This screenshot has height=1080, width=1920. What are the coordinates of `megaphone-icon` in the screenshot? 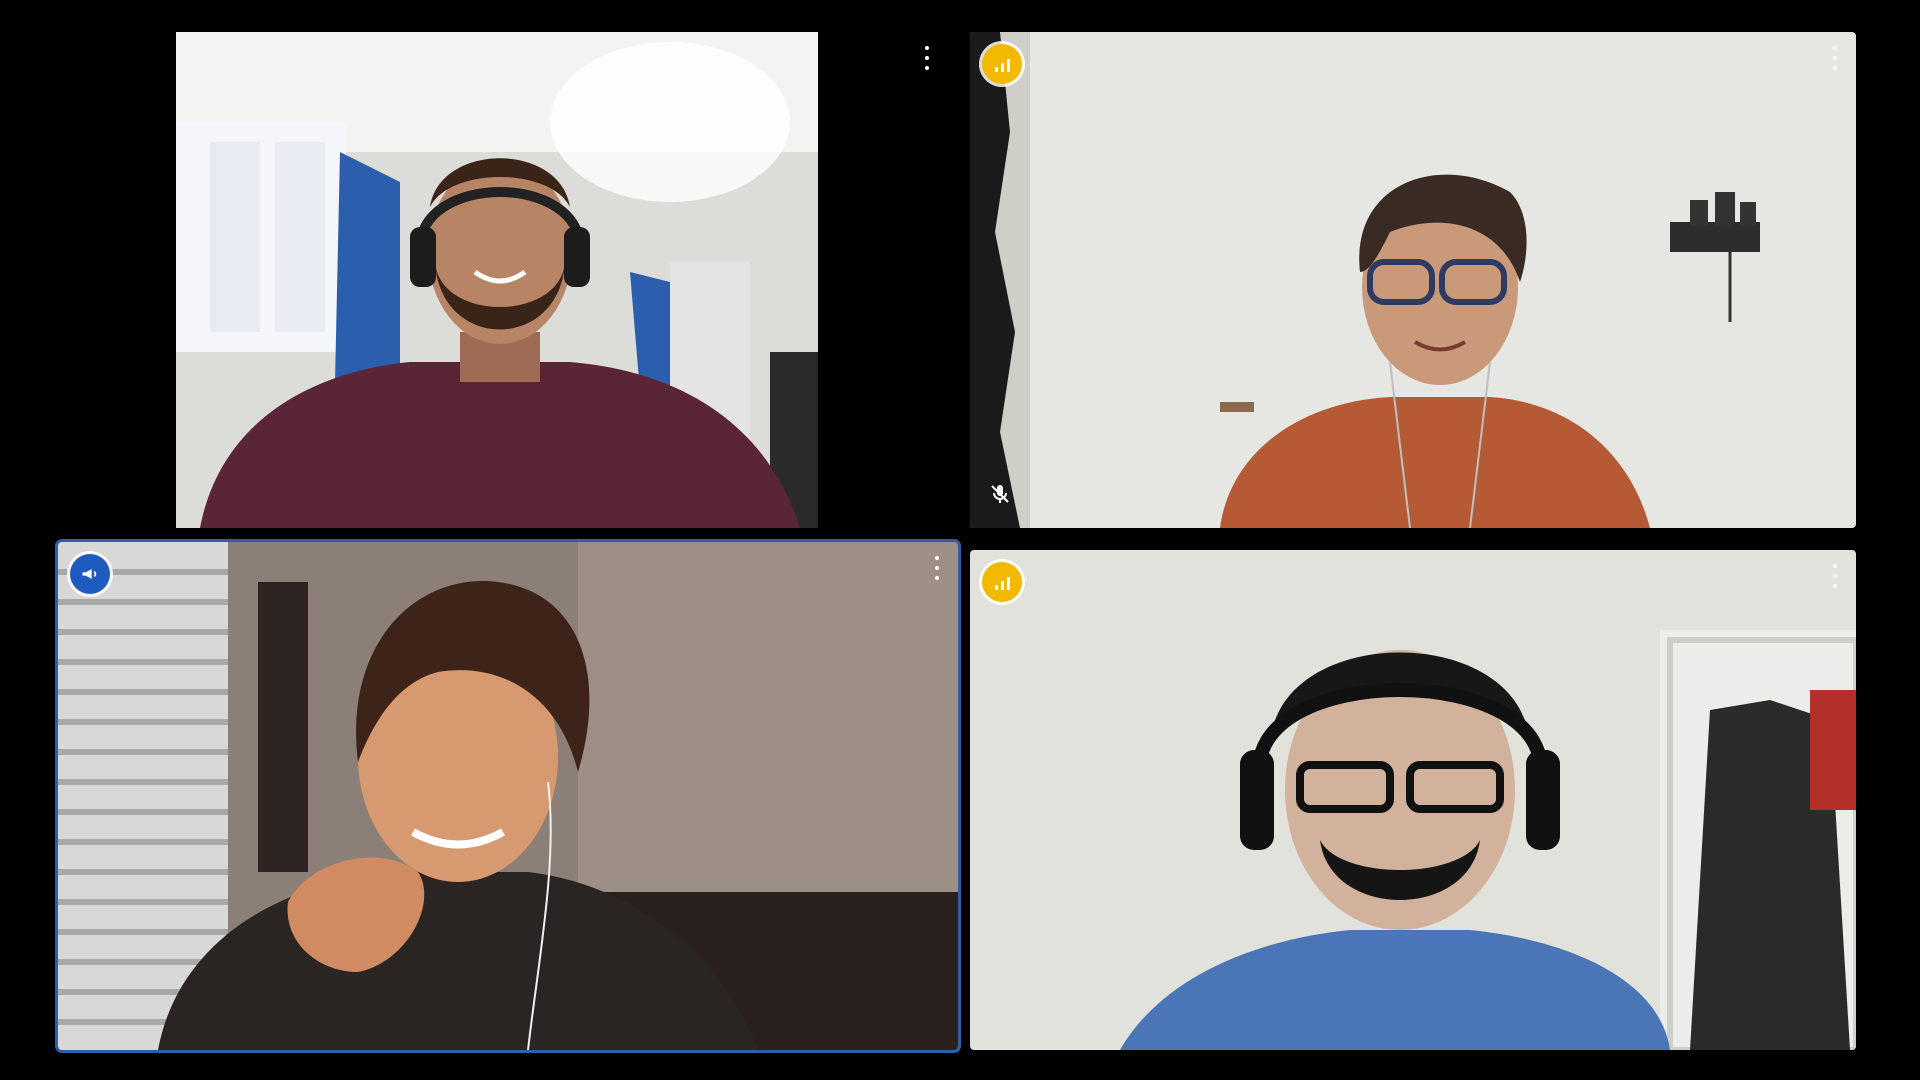 It's located at (90, 574).